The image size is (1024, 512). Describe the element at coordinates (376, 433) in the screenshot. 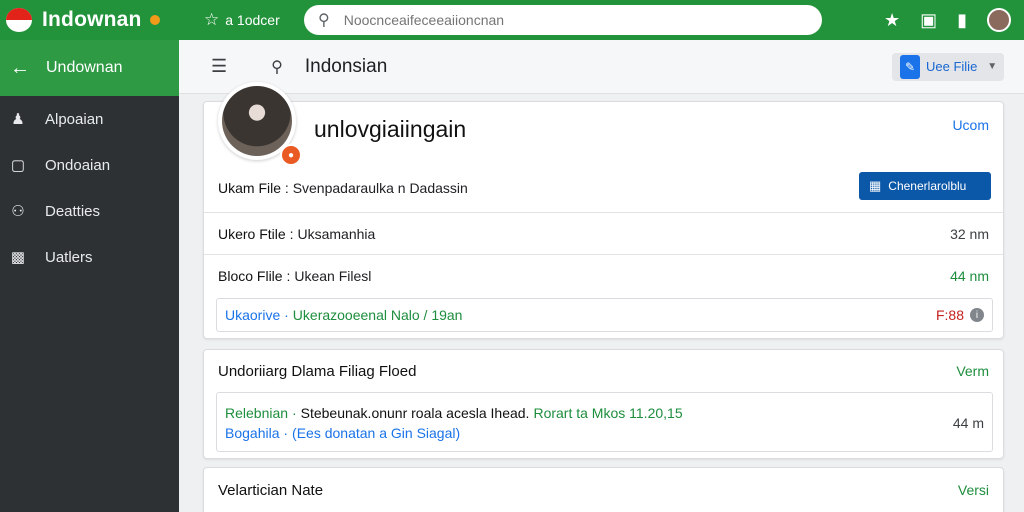

I see `line-text: (Ees donatan a Gin Siagal)` at that location.